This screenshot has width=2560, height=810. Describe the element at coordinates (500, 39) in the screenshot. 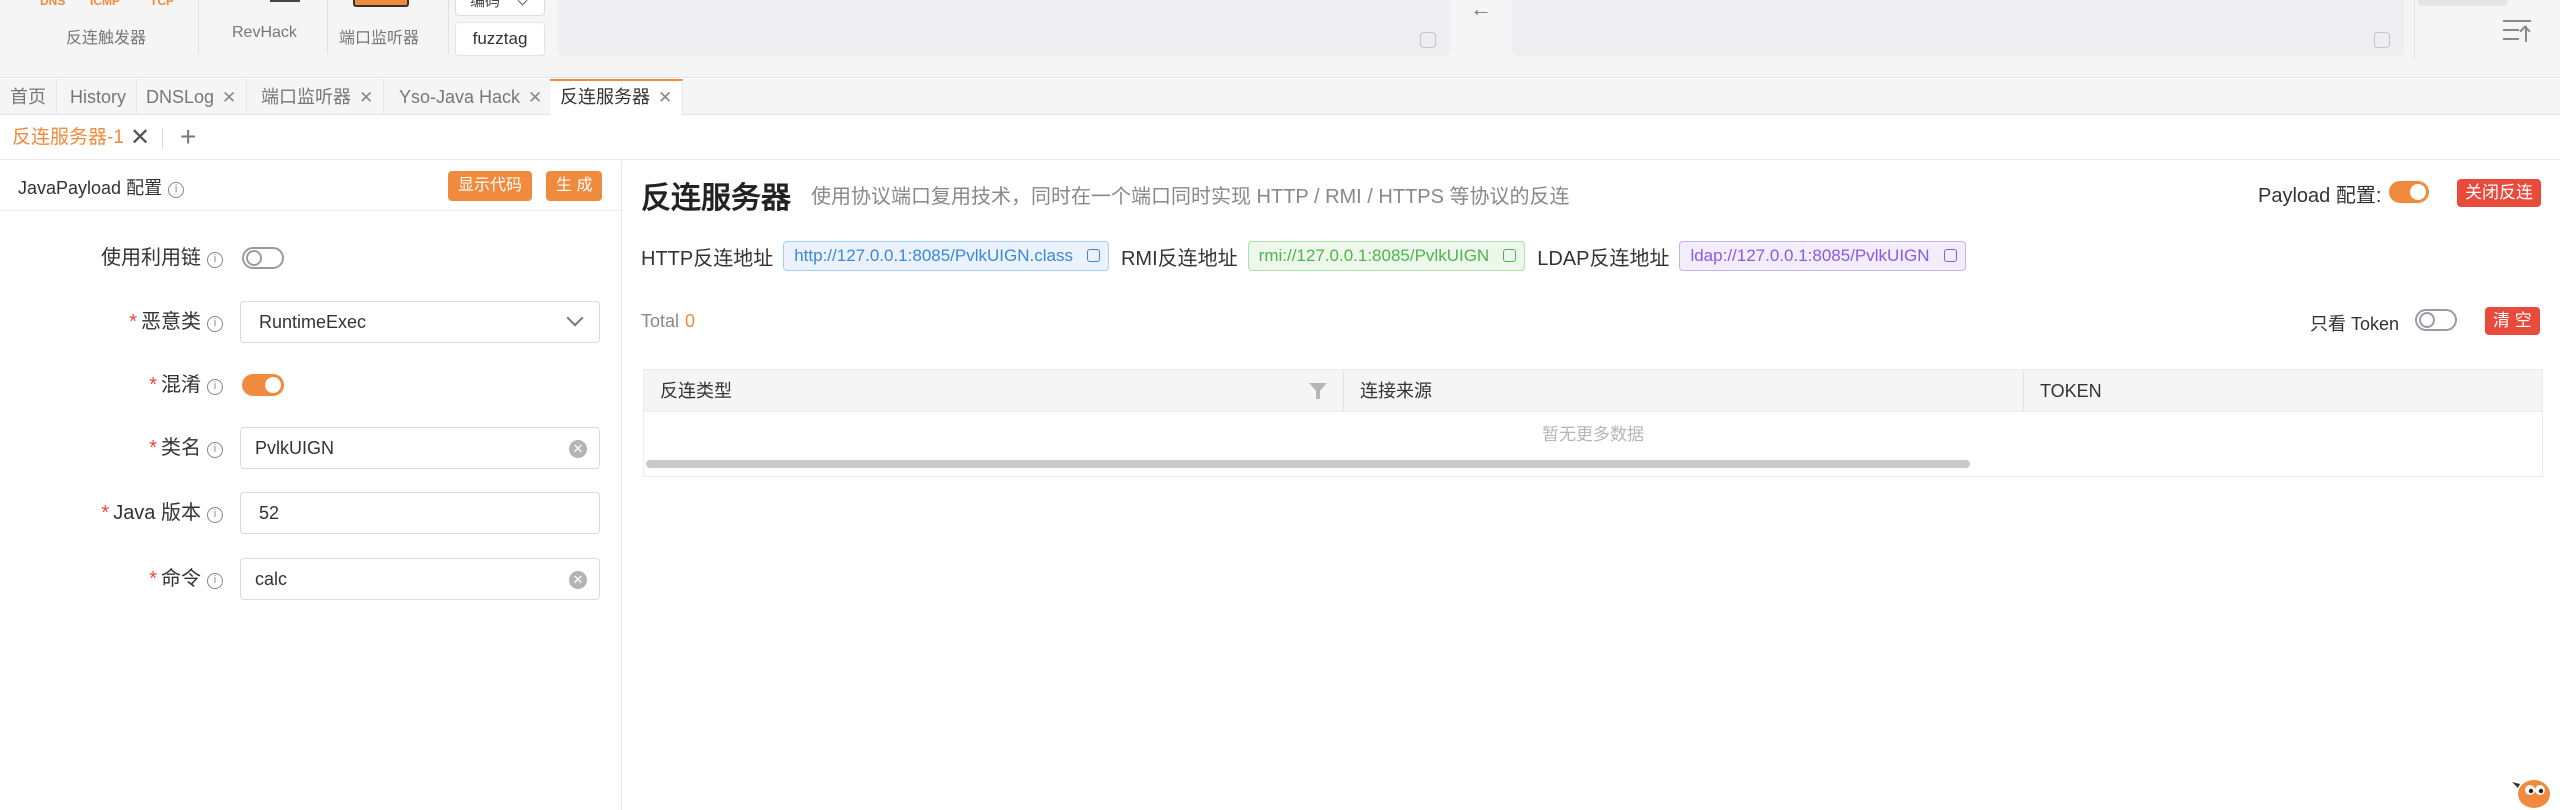

I see `fuzztag-button: fuzztag` at that location.